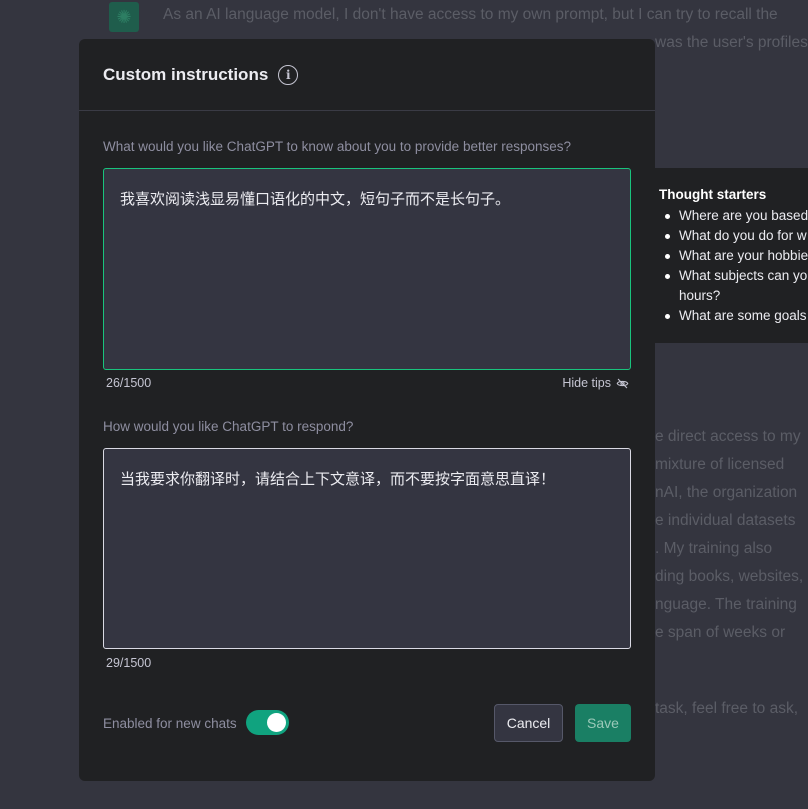 This screenshot has height=809, width=808. I want to click on toggle-knob, so click(276, 722).